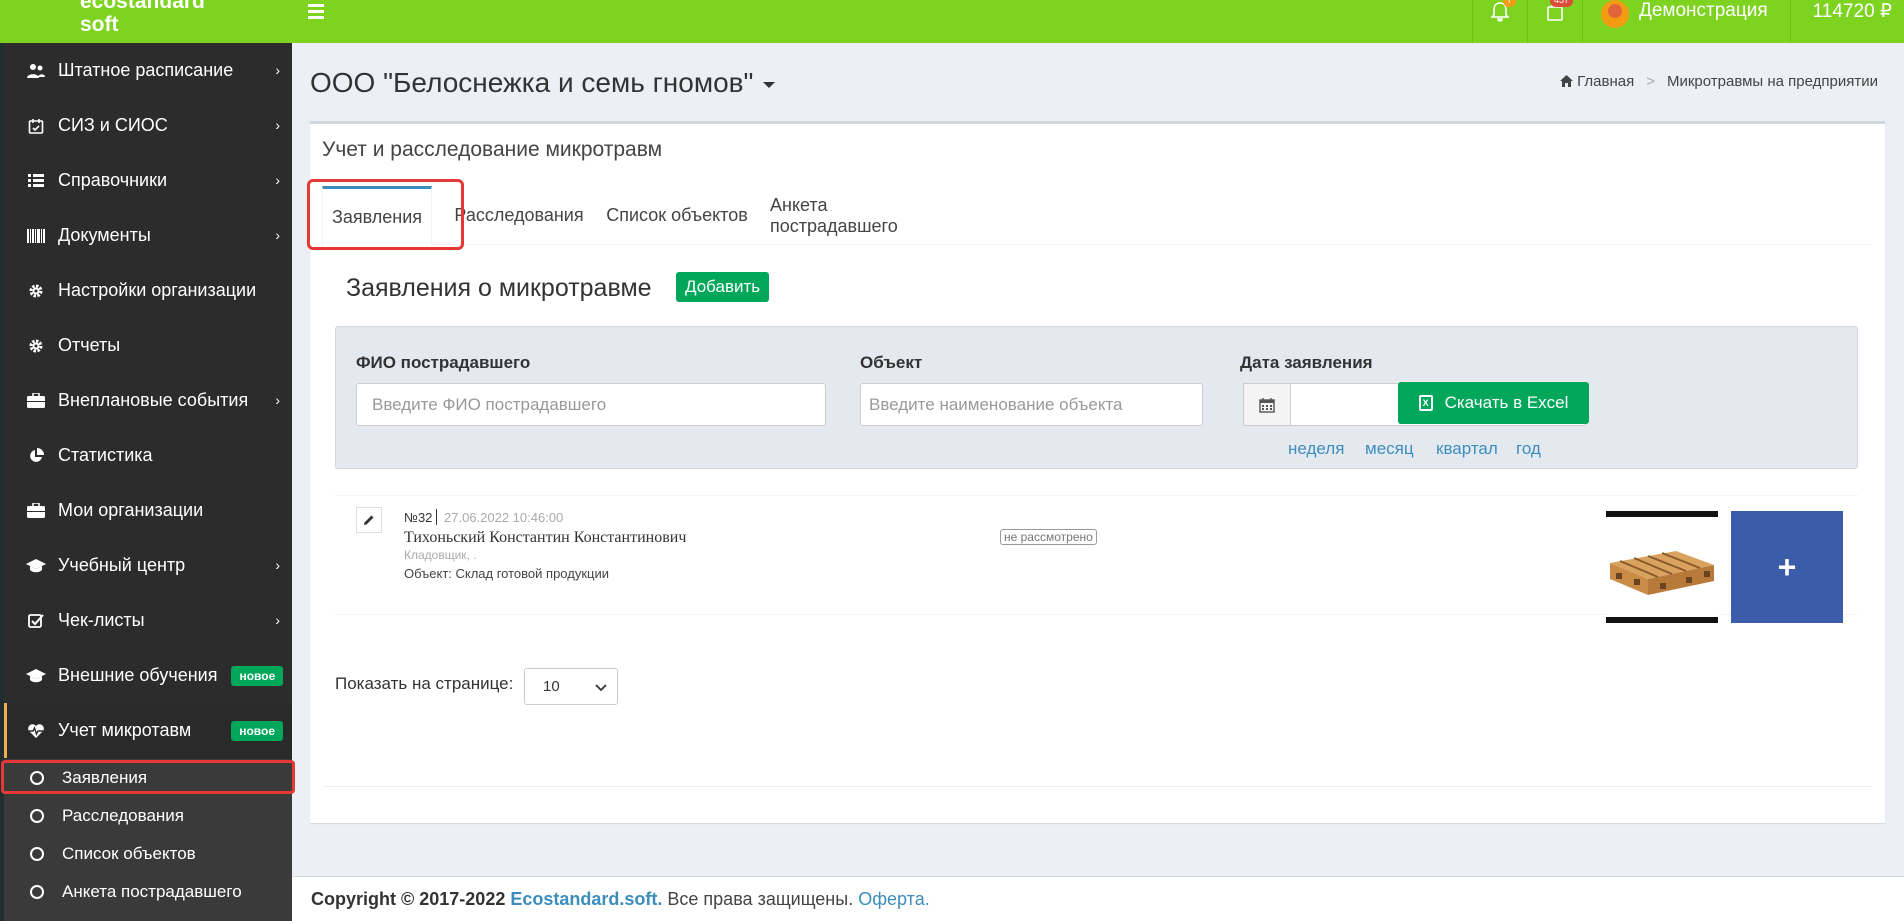  I want to click on breadcrumb: Главная > Микротравмы на предприятии, so click(1718, 81).